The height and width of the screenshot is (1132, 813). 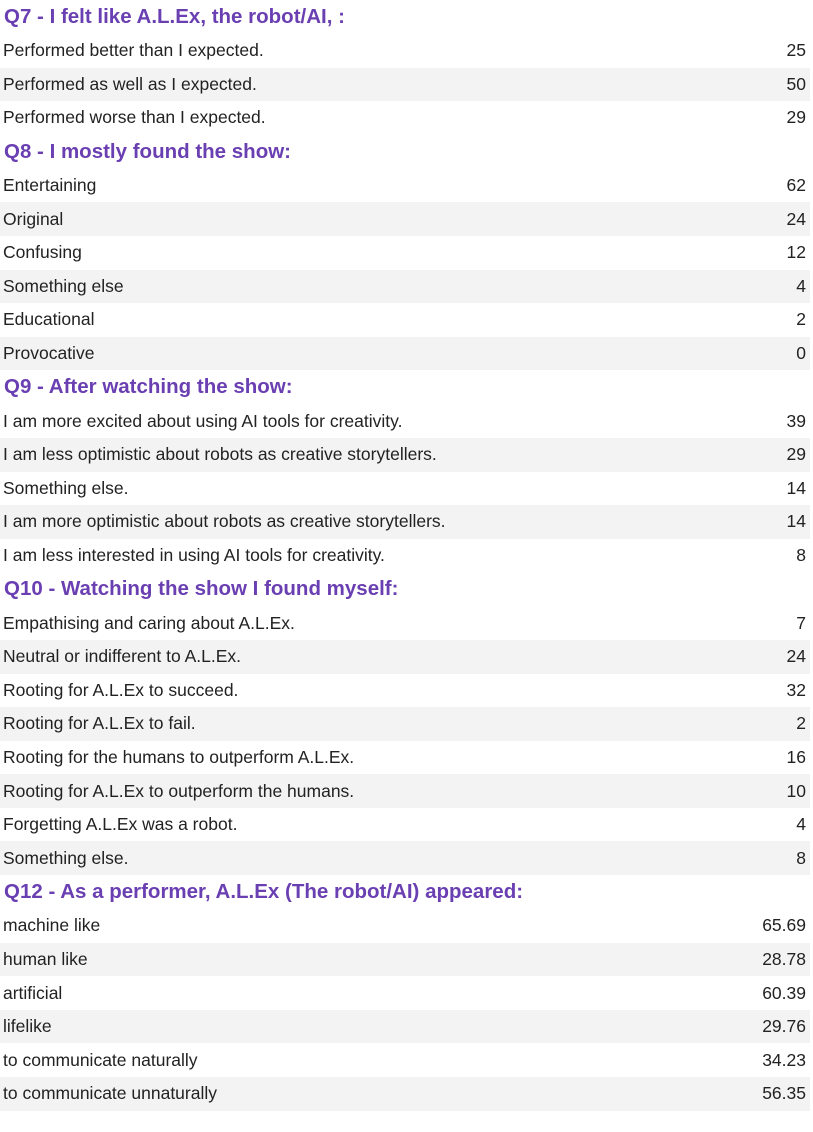 What do you see at coordinates (52, 925) in the screenshot?
I see `answer-label: machine like` at bounding box center [52, 925].